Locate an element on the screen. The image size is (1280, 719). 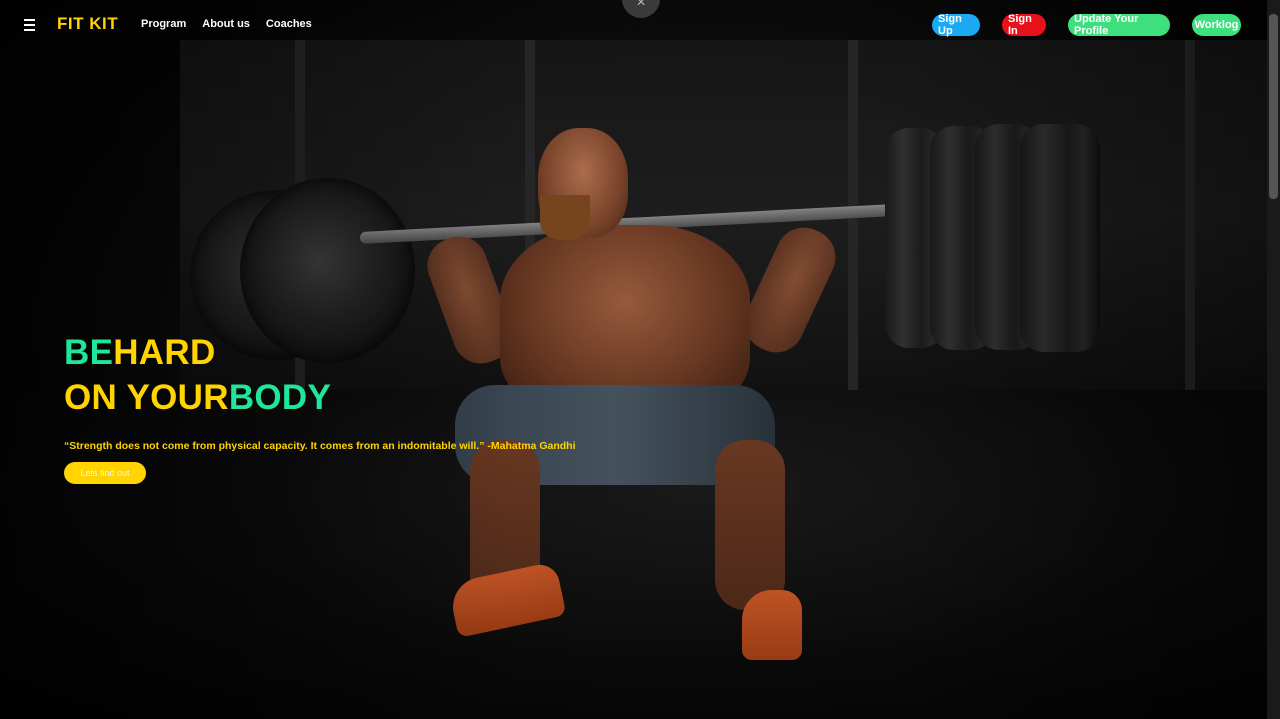
headline-be: BE is located at coordinates (89, 352).